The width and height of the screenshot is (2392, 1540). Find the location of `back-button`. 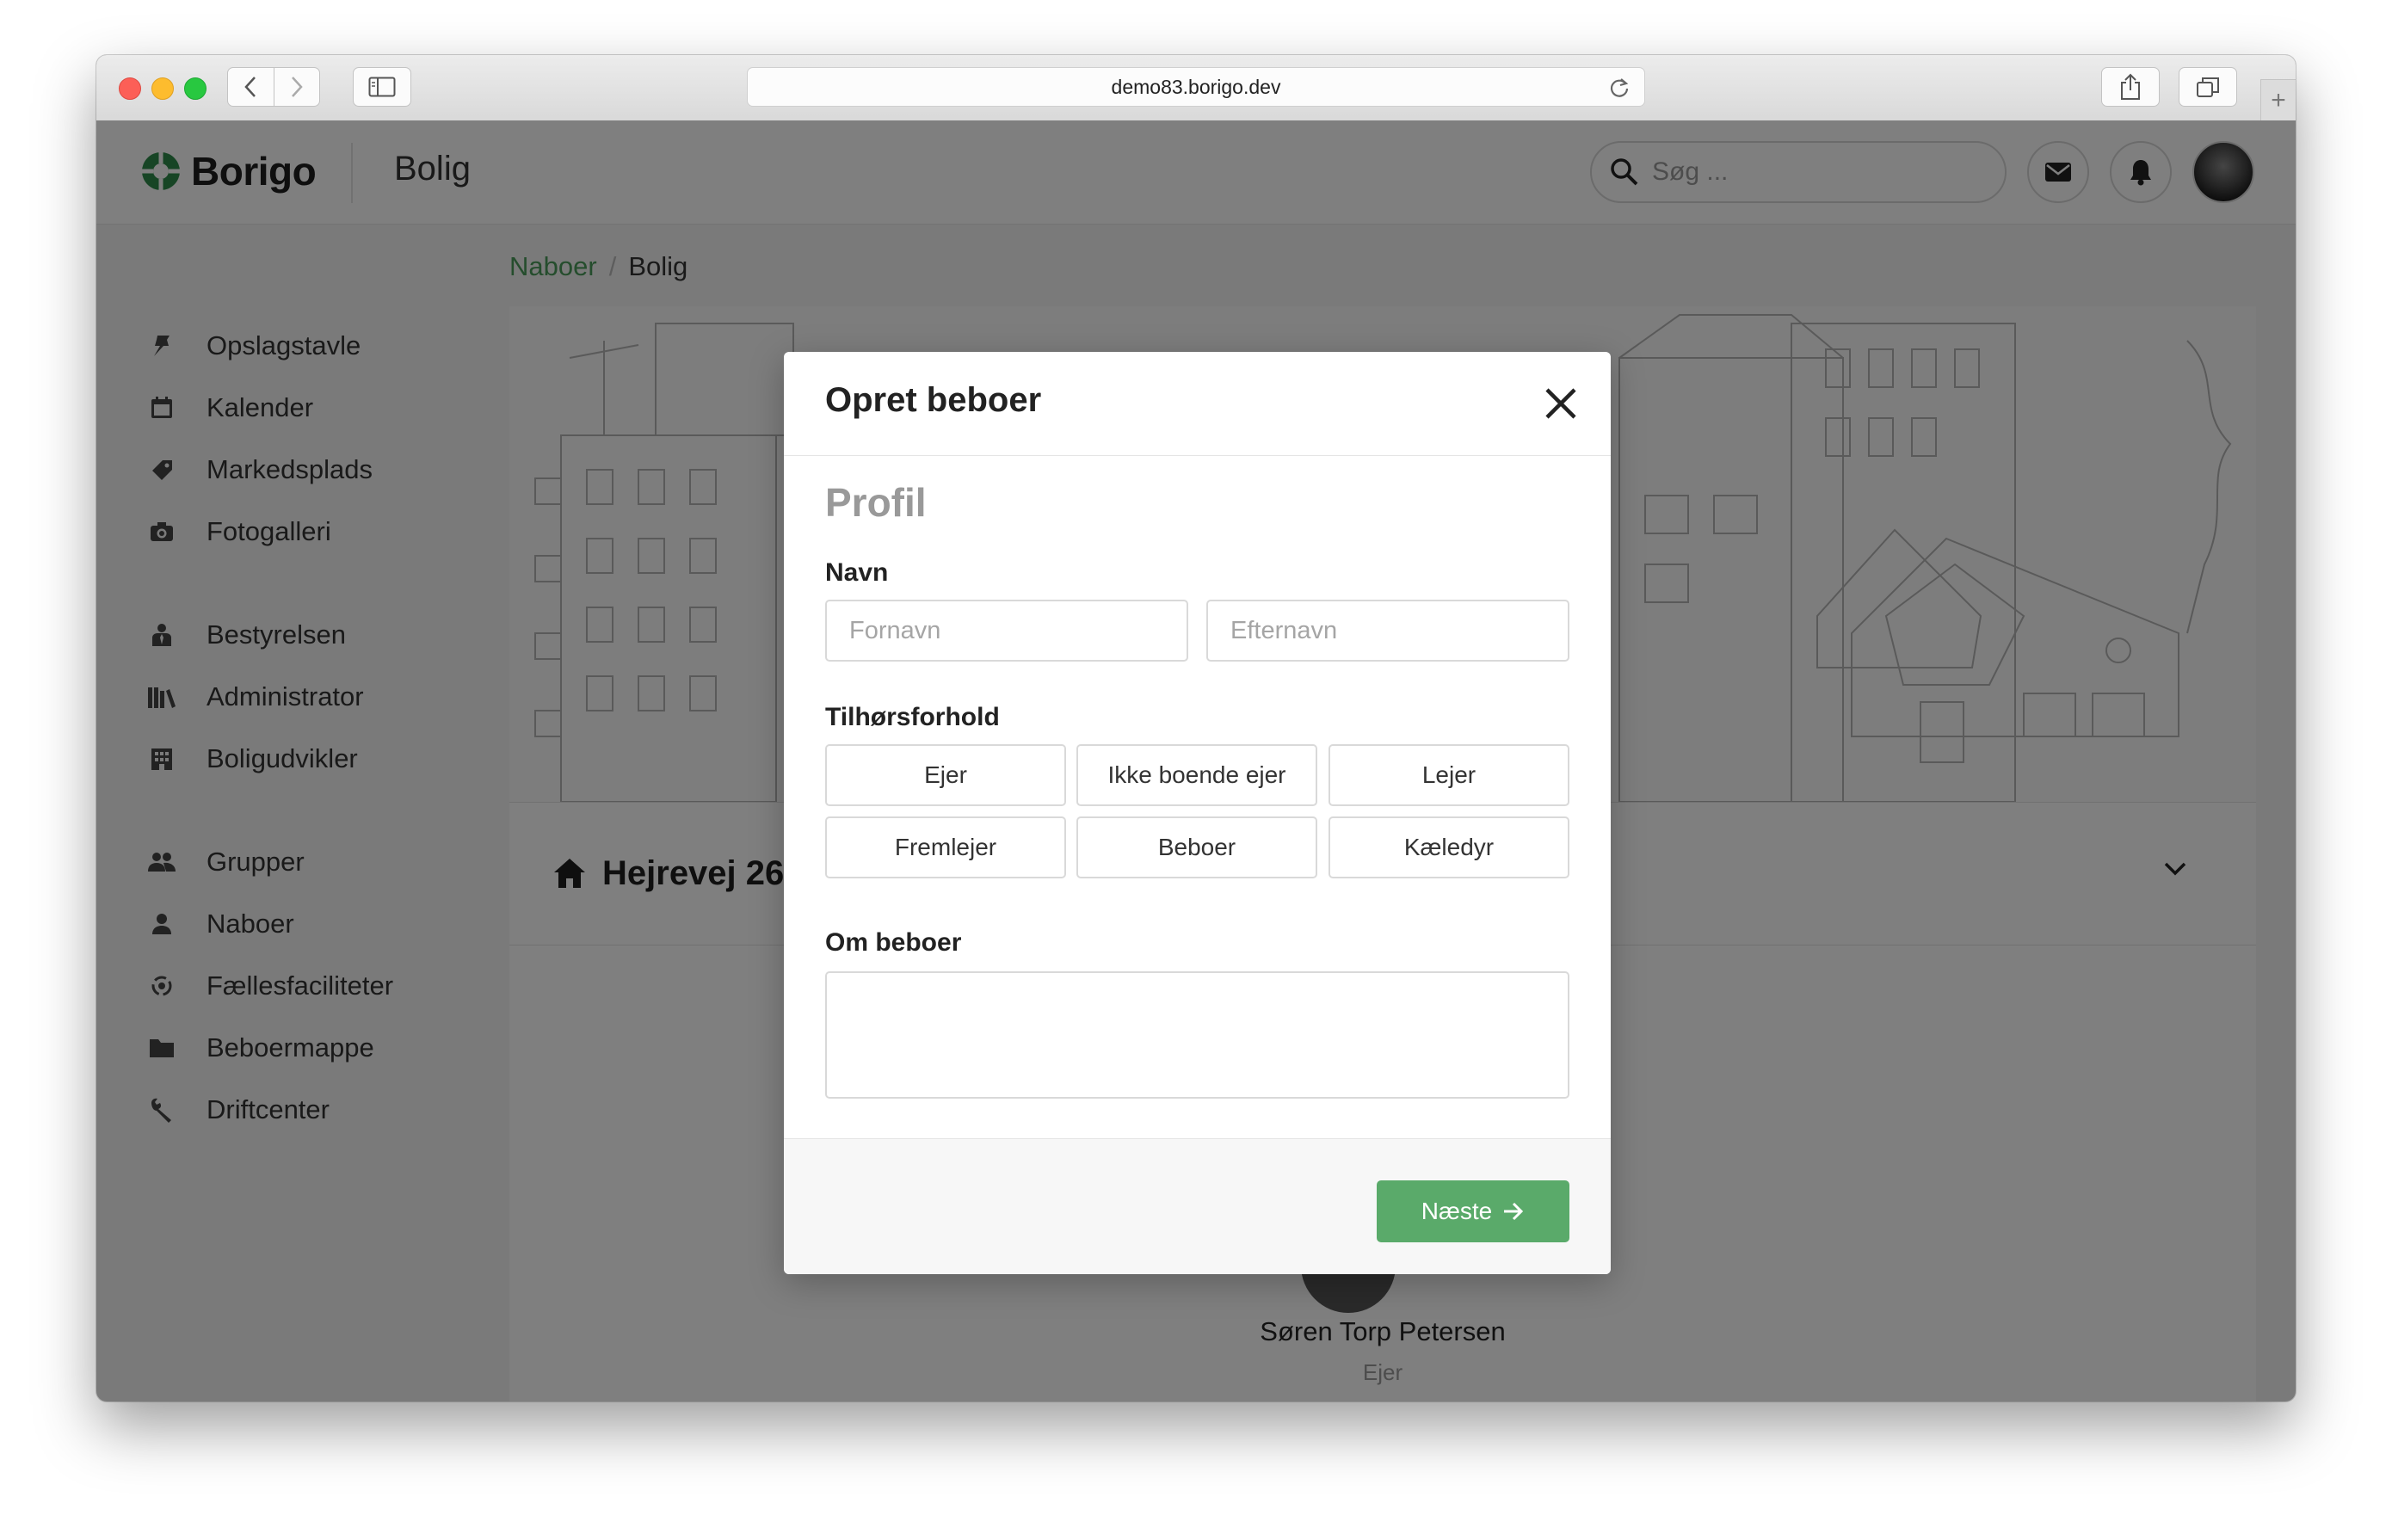

back-button is located at coordinates (251, 87).